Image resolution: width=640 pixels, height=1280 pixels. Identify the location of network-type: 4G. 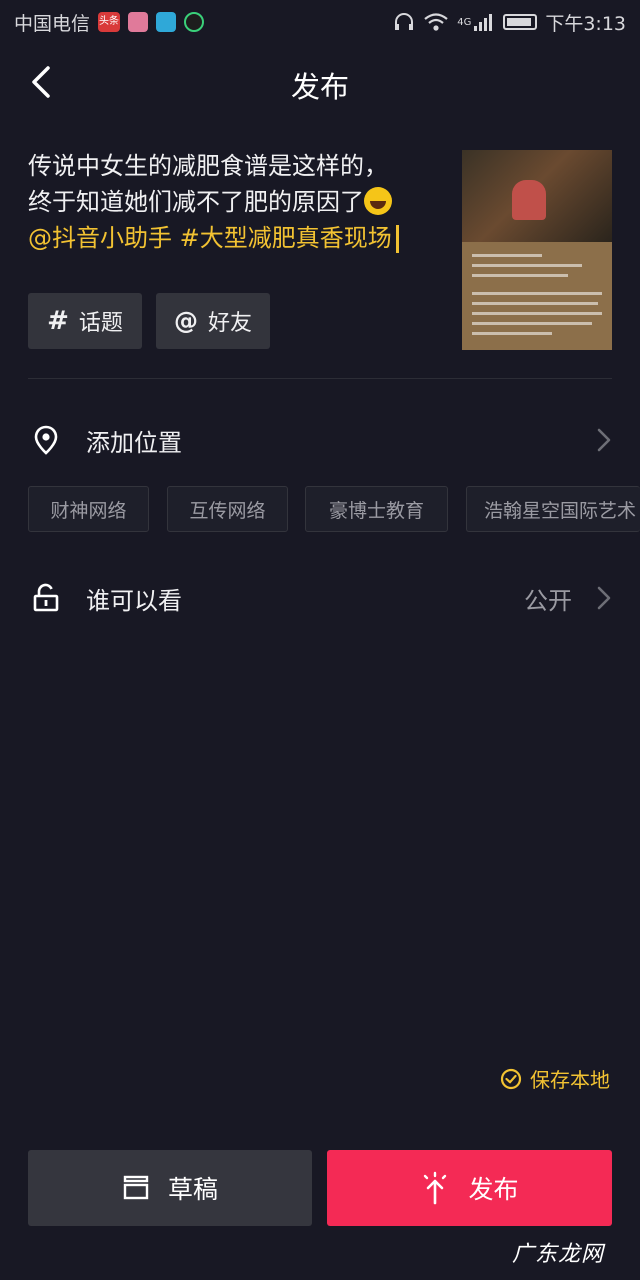
(464, 22).